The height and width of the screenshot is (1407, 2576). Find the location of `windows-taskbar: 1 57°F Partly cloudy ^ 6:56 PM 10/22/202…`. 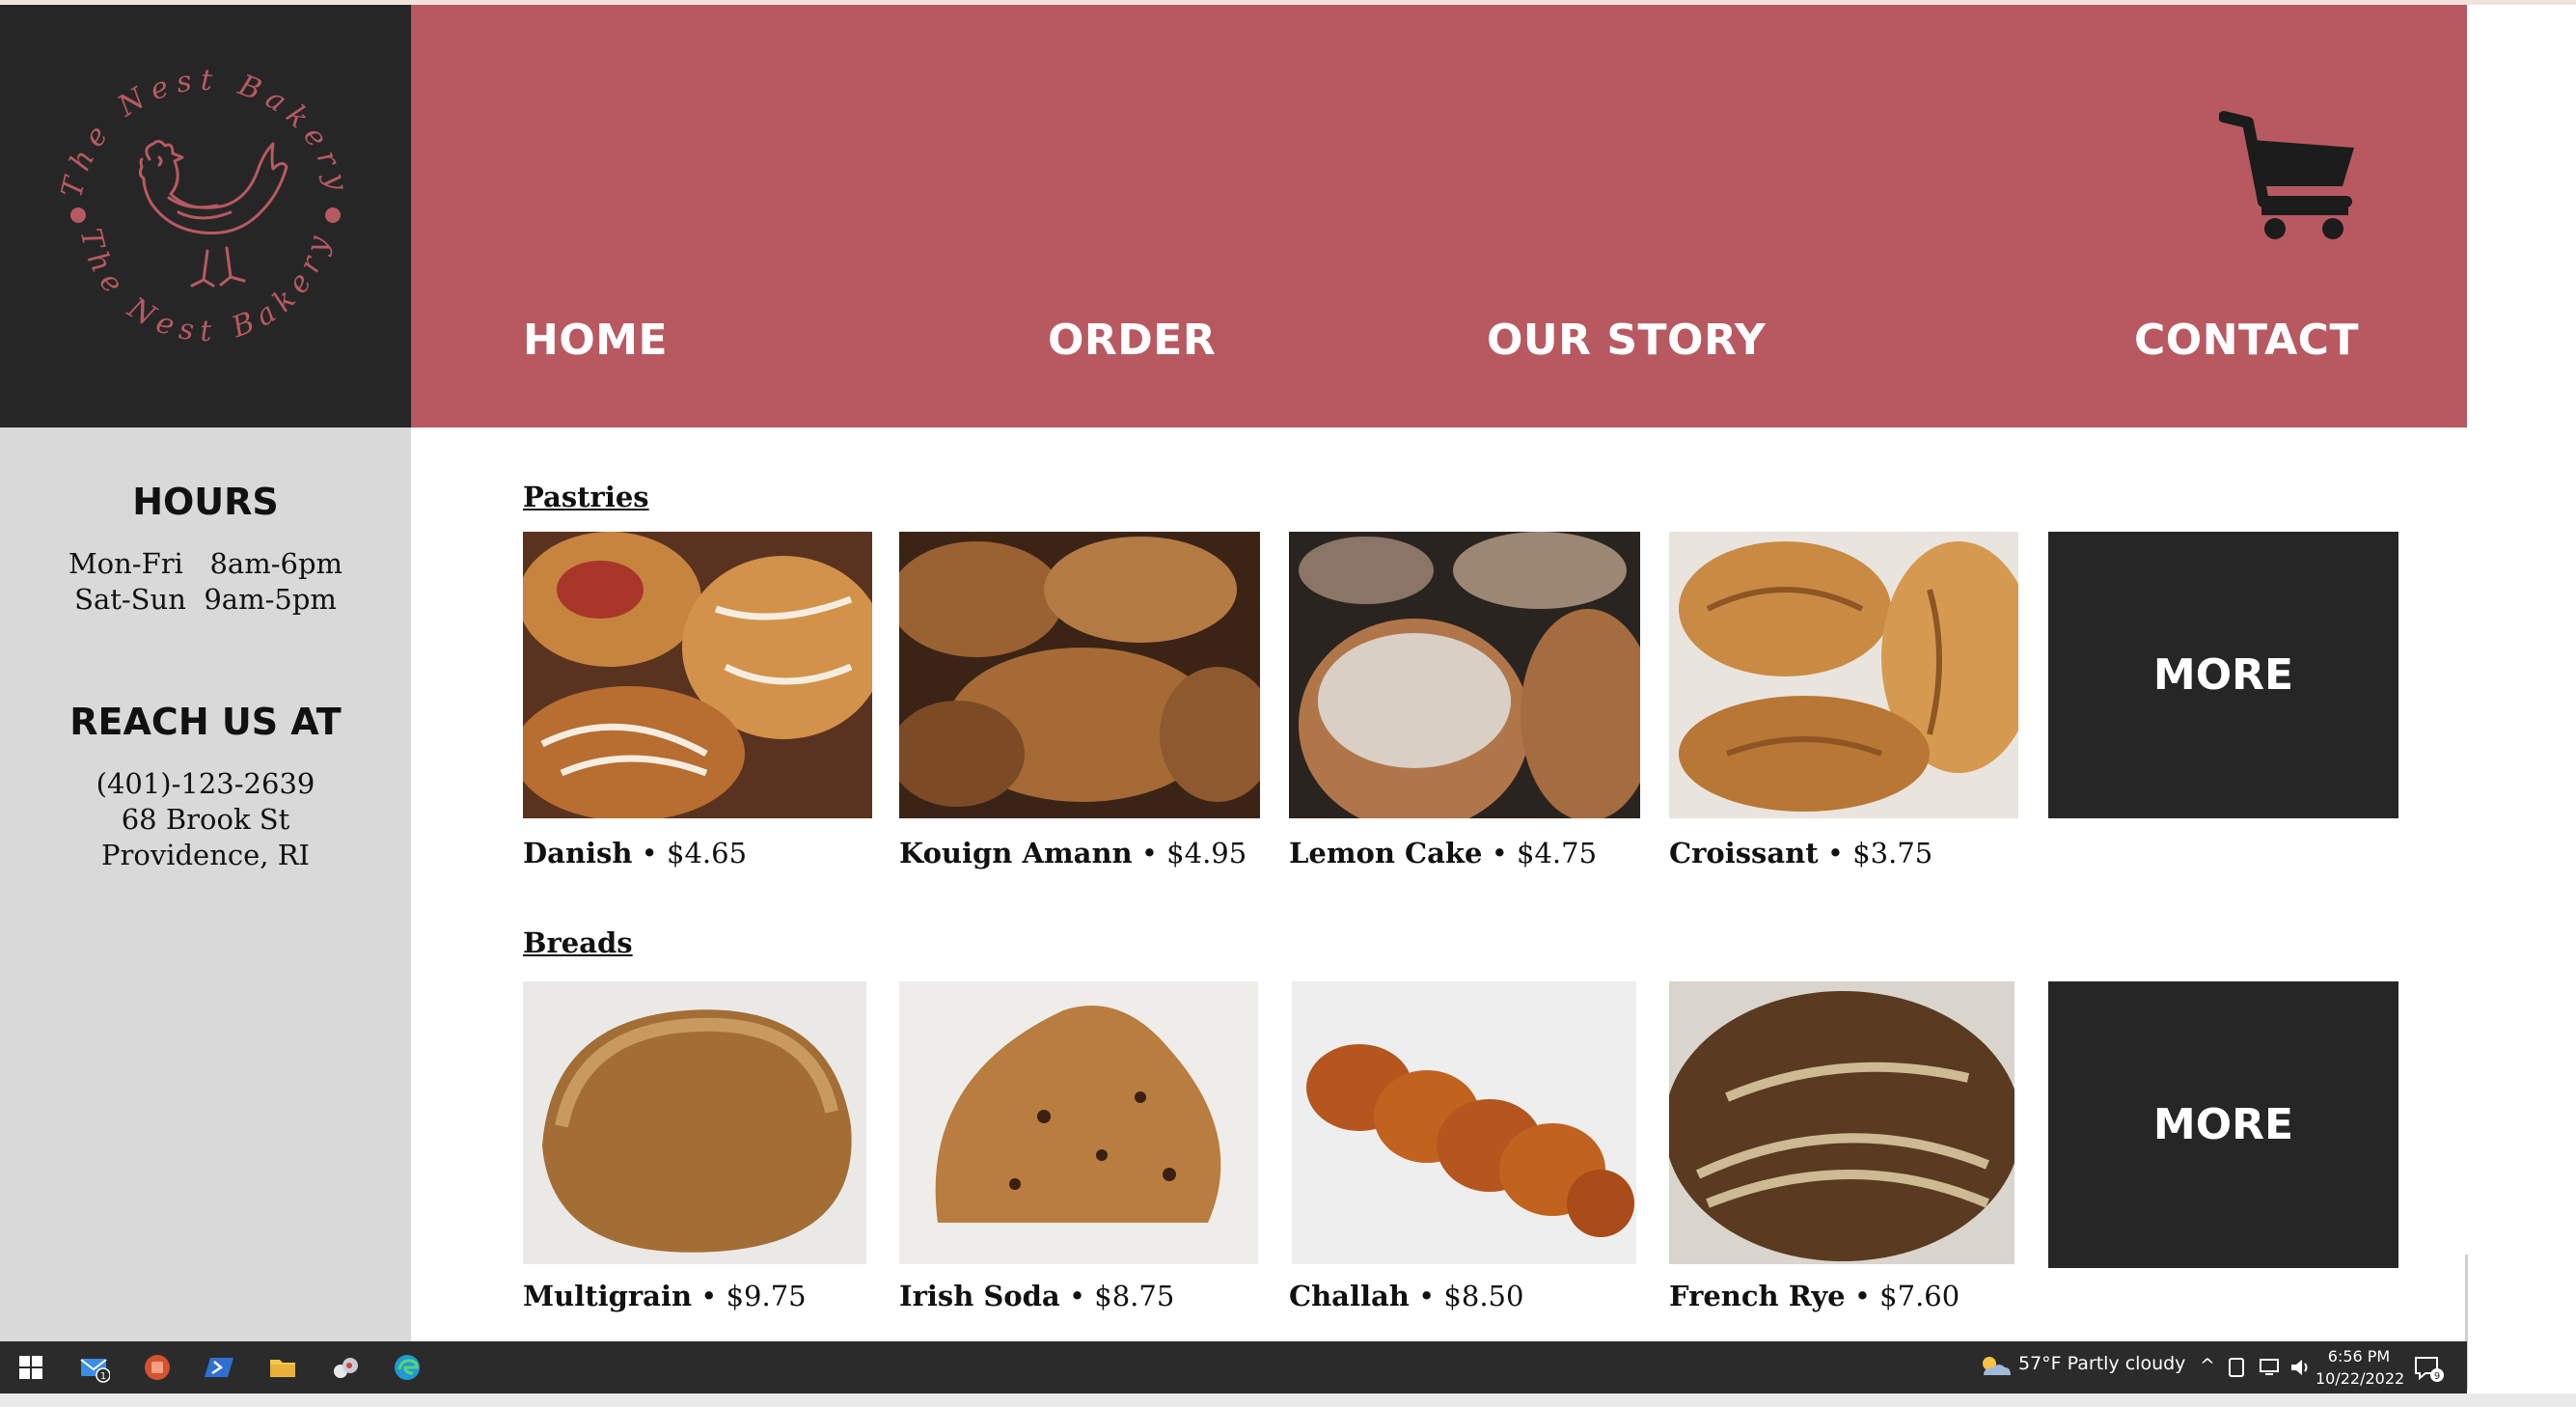

windows-taskbar: 1 57°F Partly cloudy ^ 6:56 PM 10/22/202… is located at coordinates (1233, 1367).